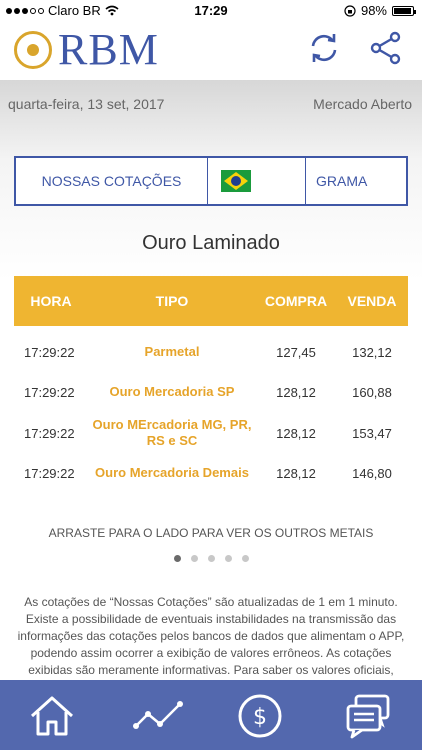 The image size is (422, 750). I want to click on share-icon, so click(385, 48).